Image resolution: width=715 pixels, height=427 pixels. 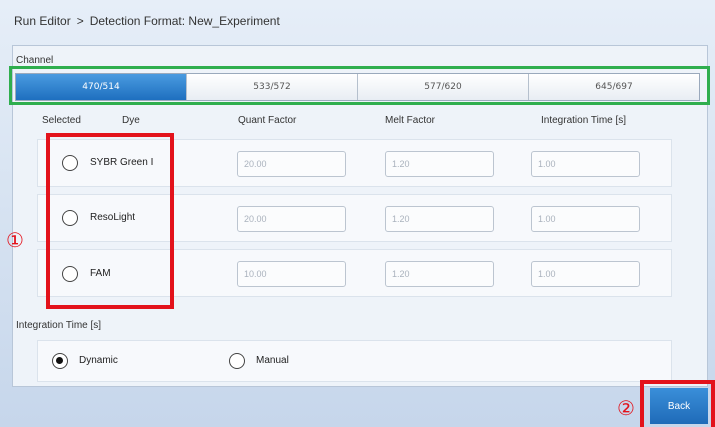 I want to click on header-selected: Selected, so click(x=61, y=120).